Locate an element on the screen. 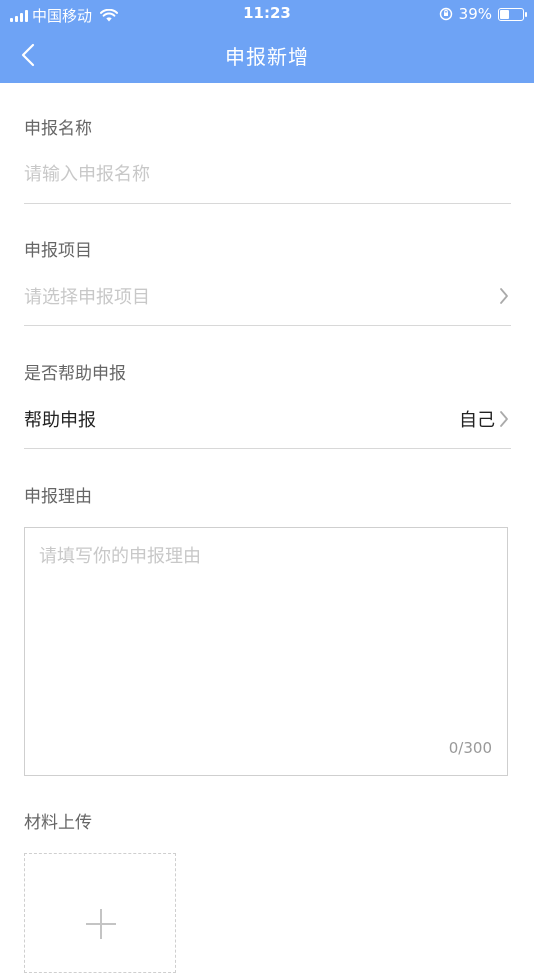  project-select: 请选择申报项目 is located at coordinates (267, 296).